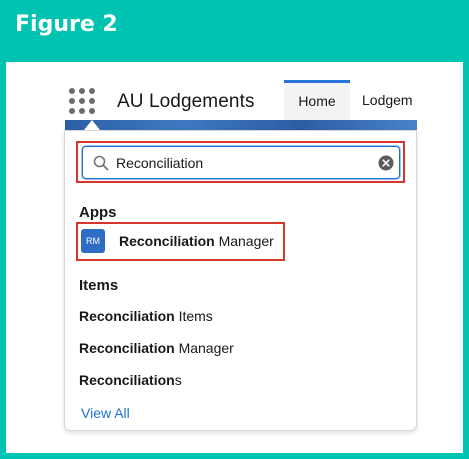 This screenshot has height=459, width=469. I want to click on clear-icon, so click(386, 163).